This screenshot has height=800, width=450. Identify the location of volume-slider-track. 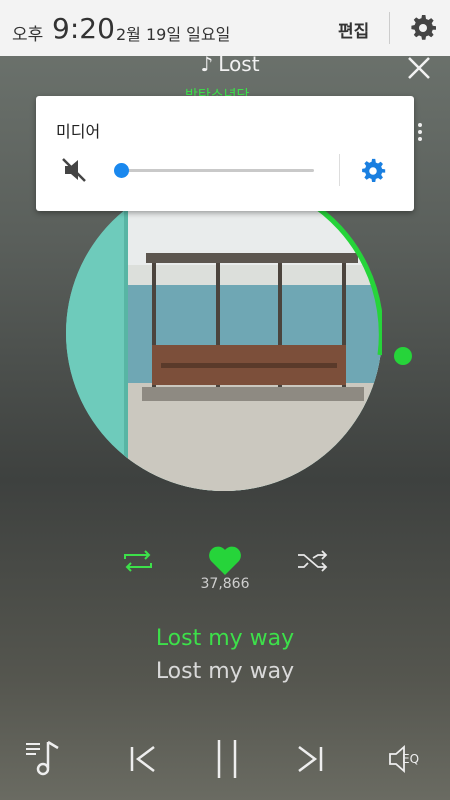
(217, 170).